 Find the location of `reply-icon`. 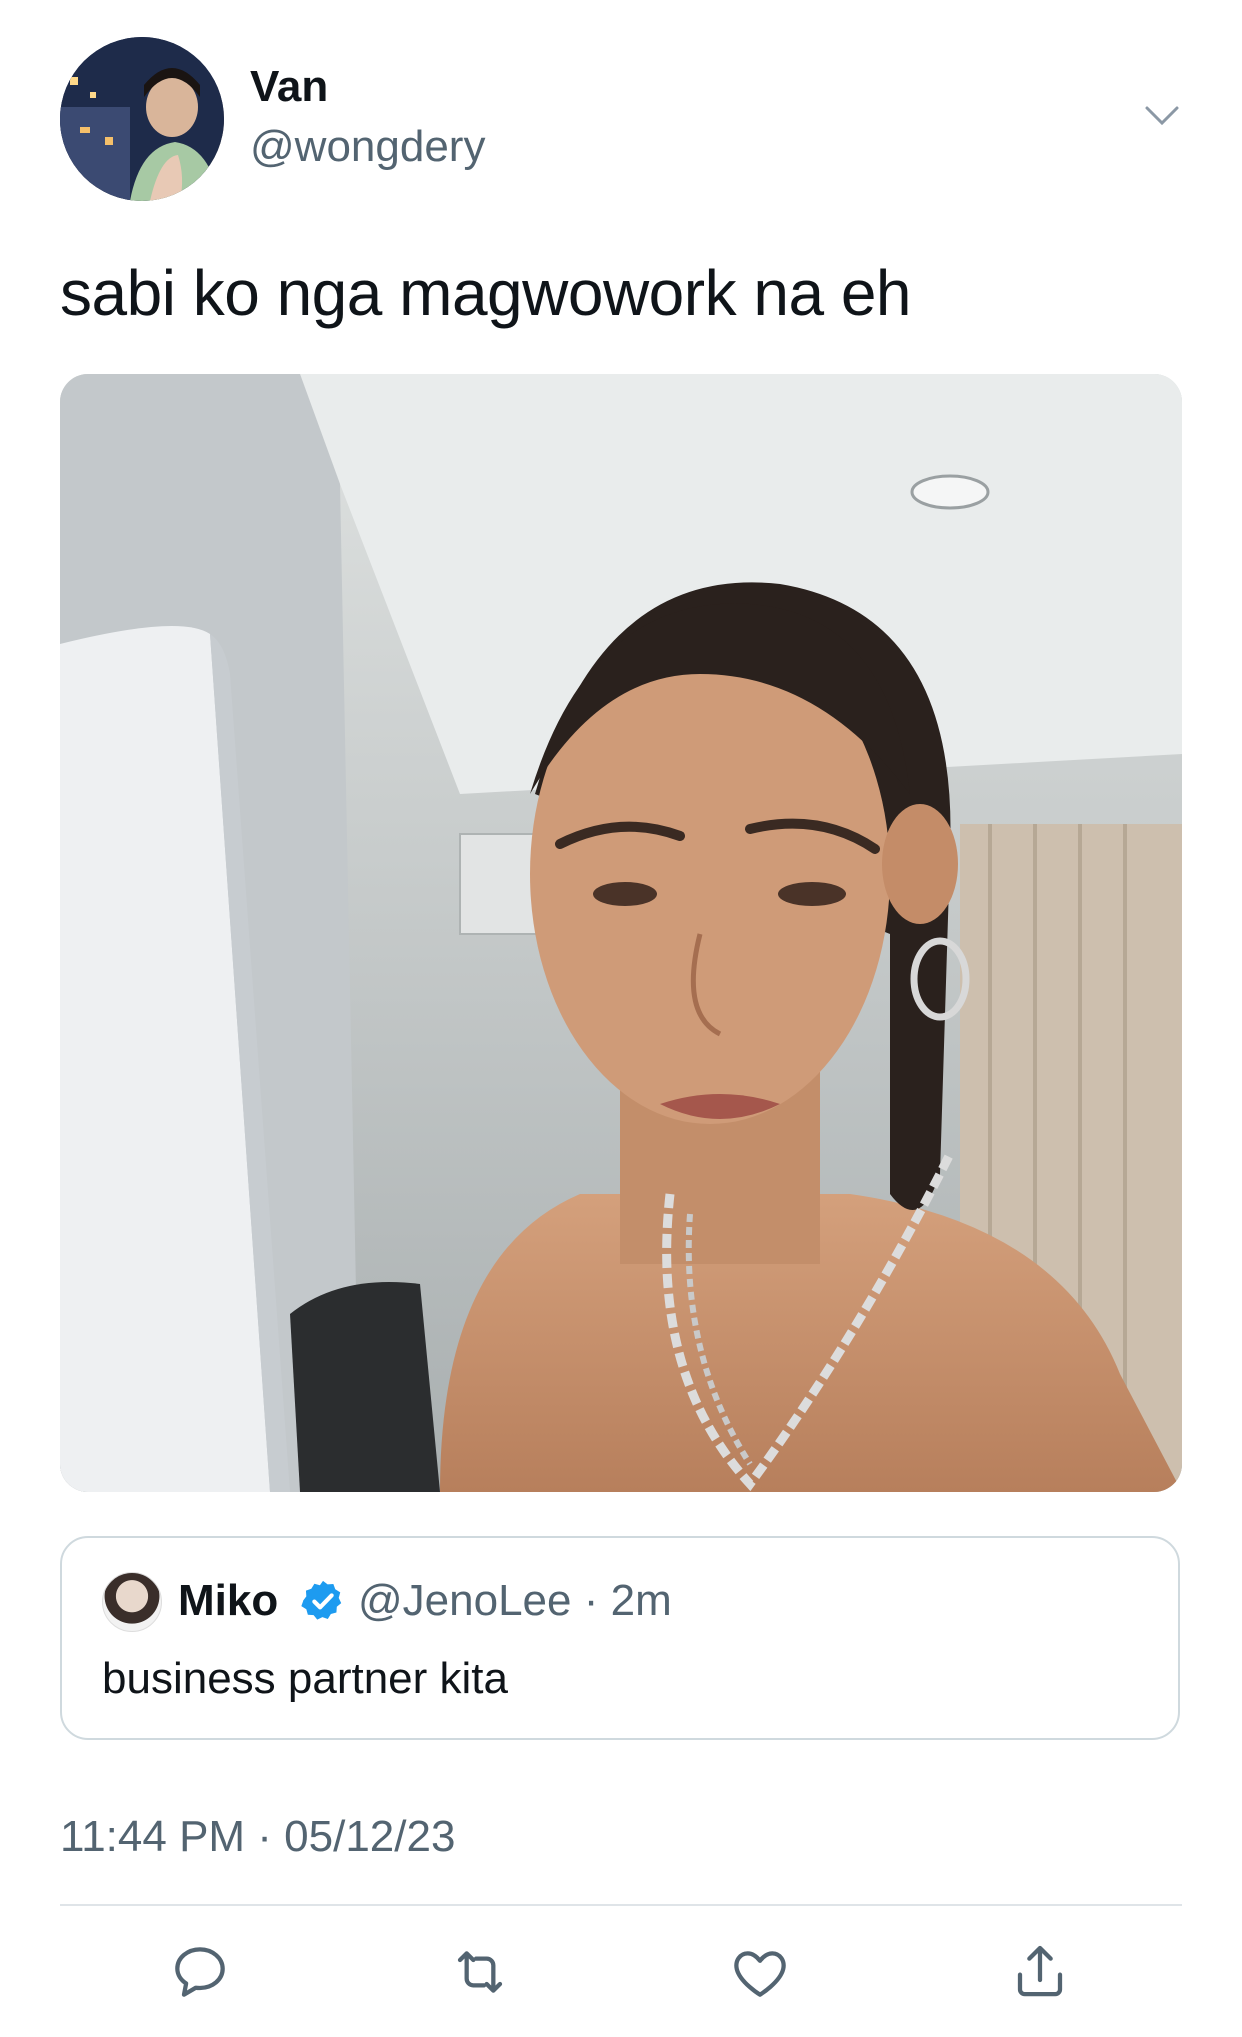

reply-icon is located at coordinates (200, 1972).